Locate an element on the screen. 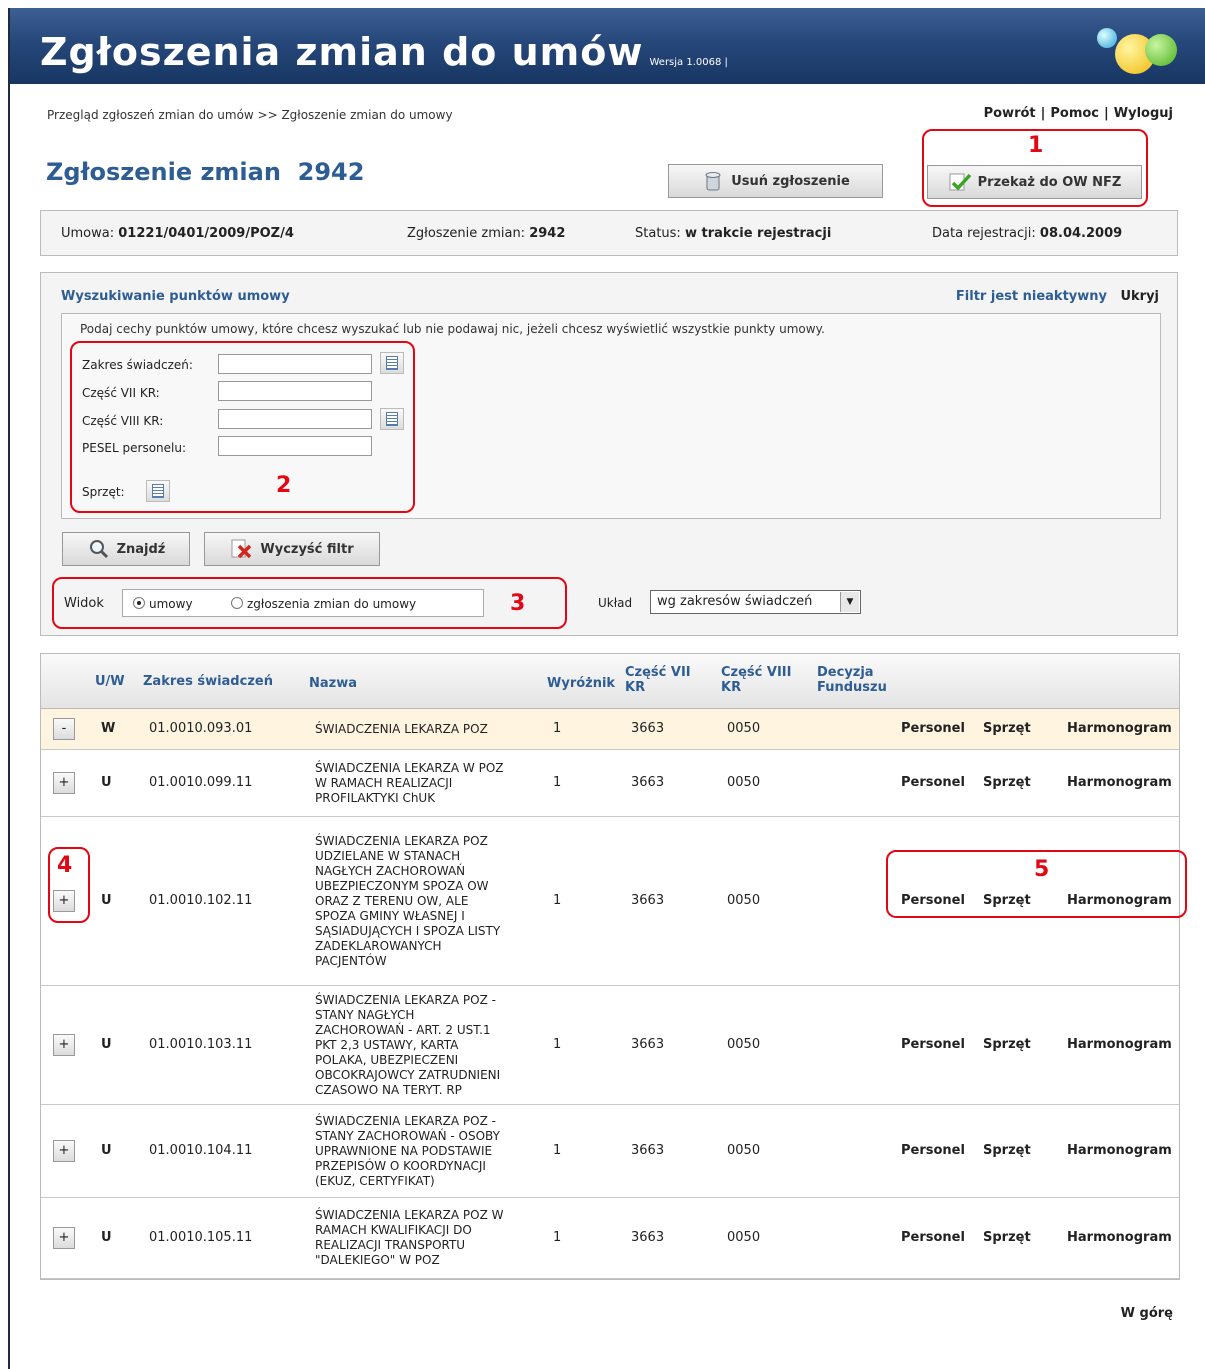 The image size is (1205, 1369). col-scope: Zakres świadczeń is located at coordinates (208, 681).